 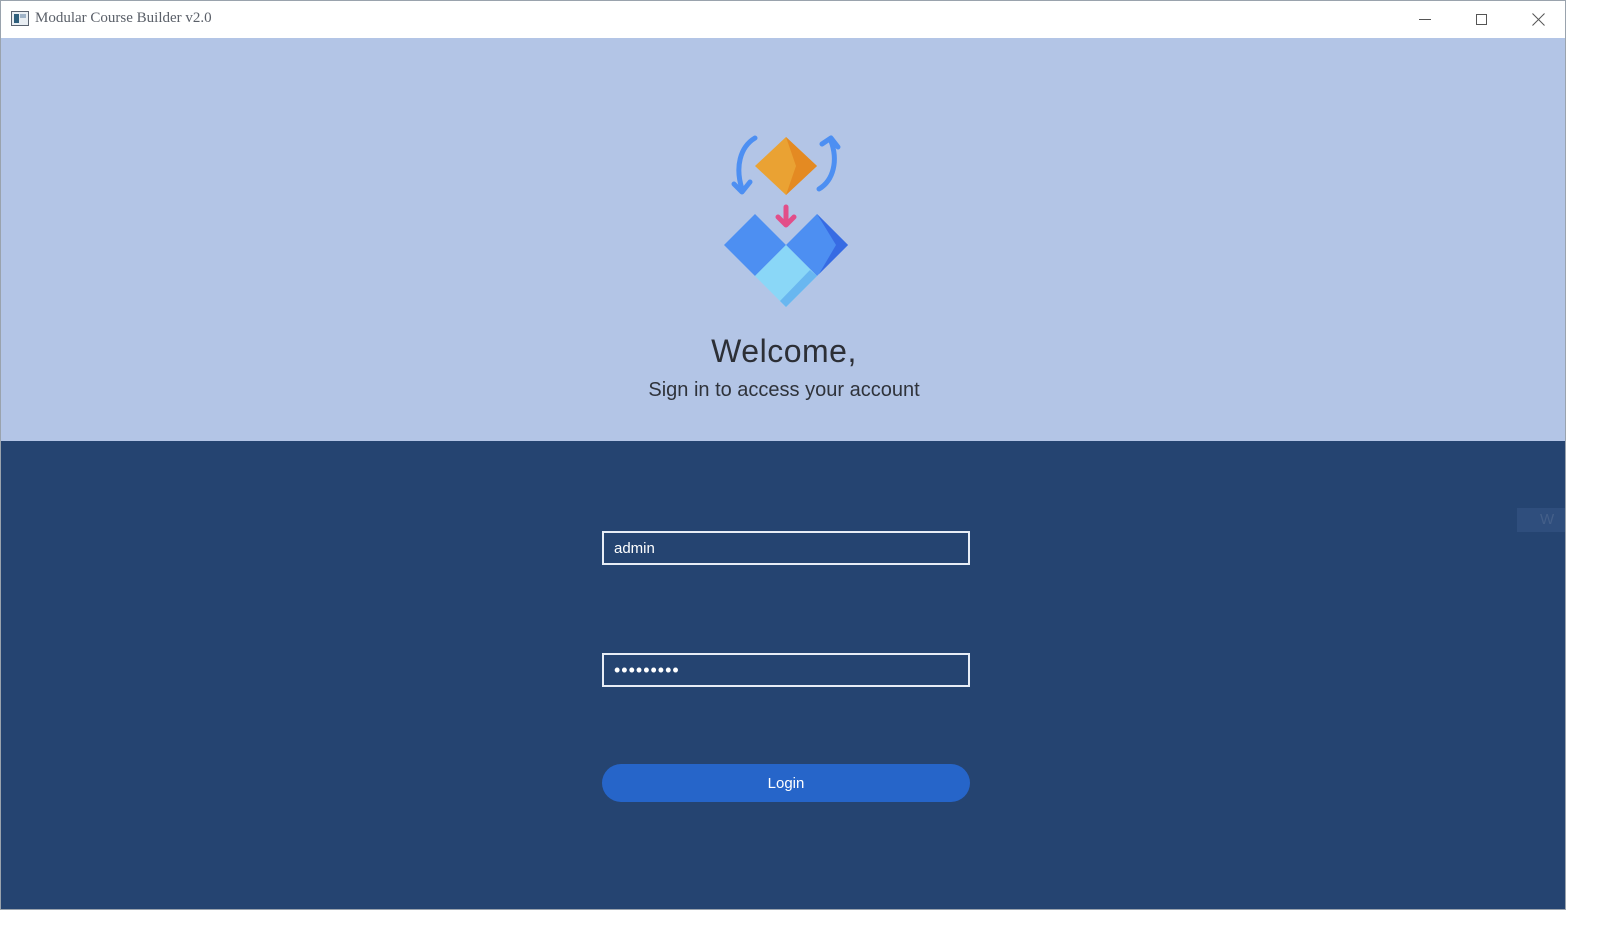 I want to click on username-field, so click(x=786, y=548).